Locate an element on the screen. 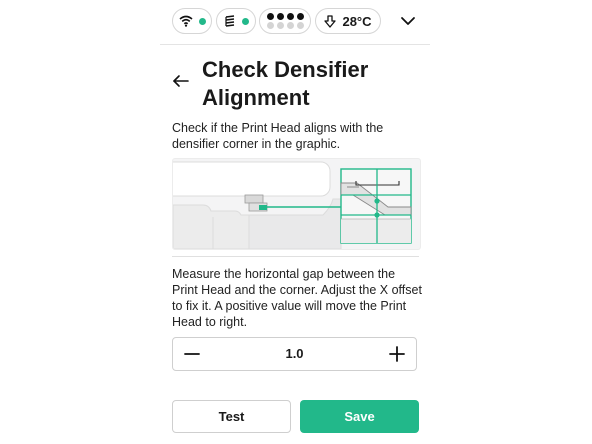  temperature-value: 28°C is located at coordinates (357, 21).